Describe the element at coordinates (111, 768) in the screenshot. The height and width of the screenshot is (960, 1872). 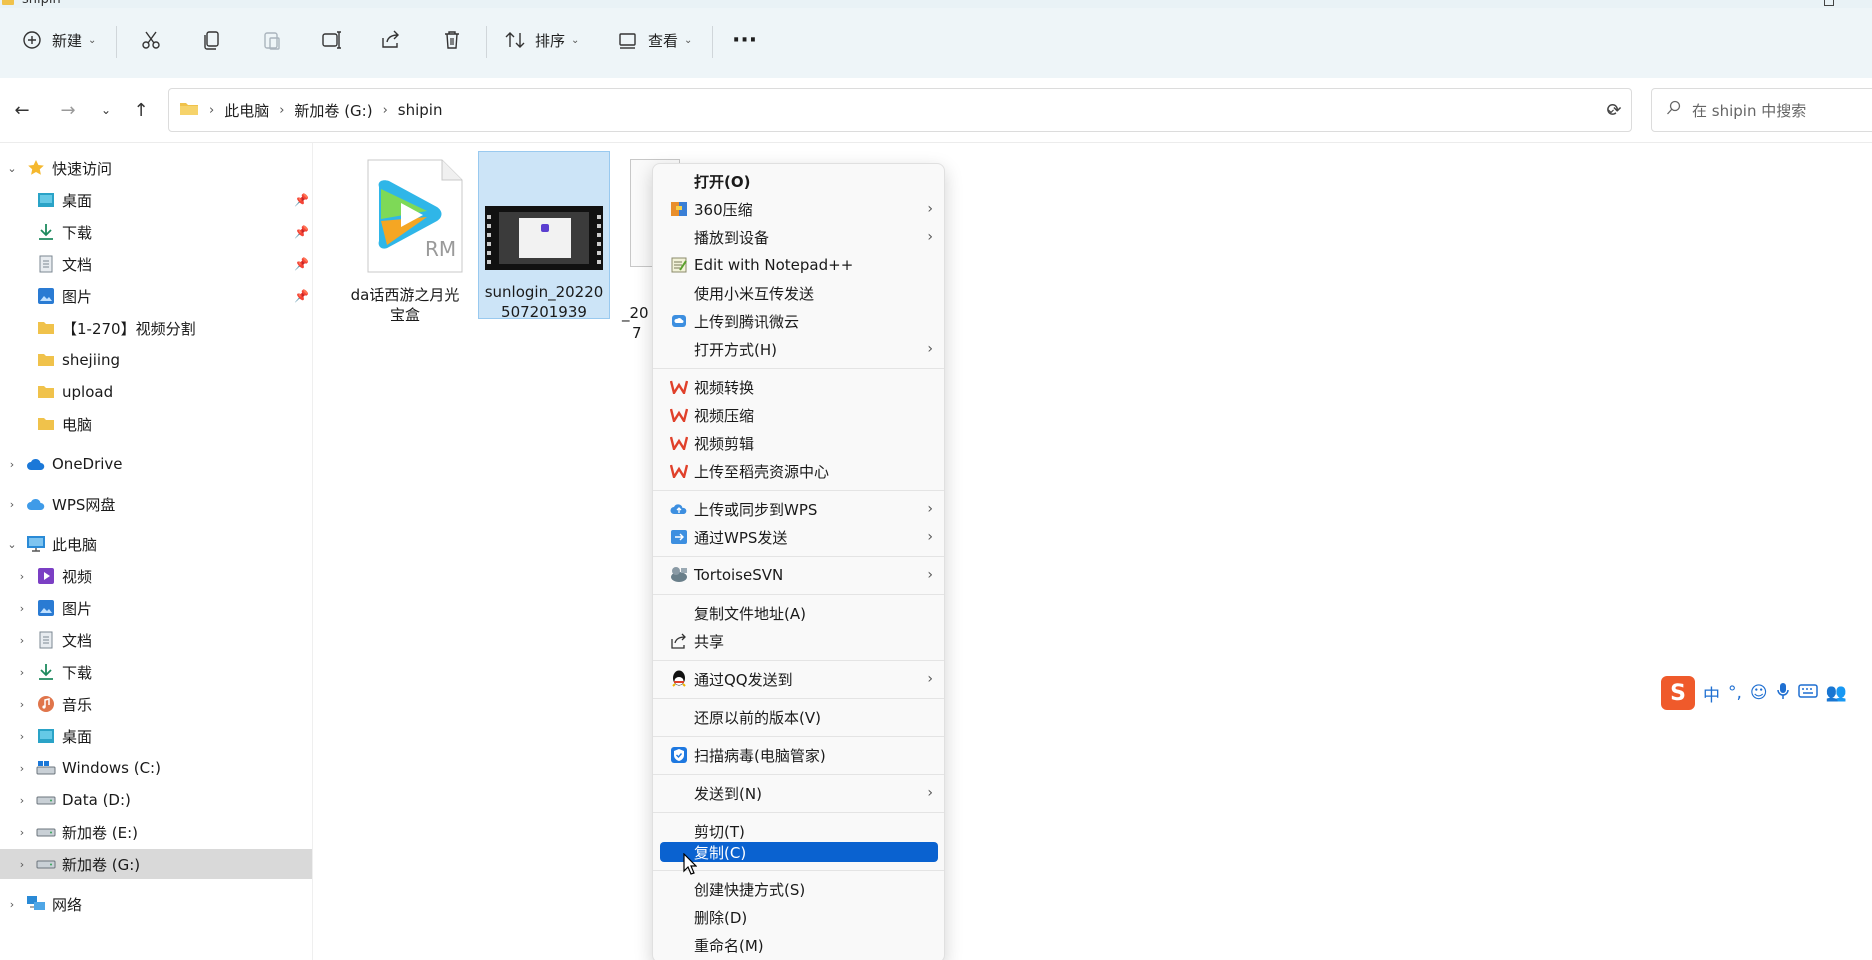
I see `sidebar-item-label: Windows (C:)` at that location.